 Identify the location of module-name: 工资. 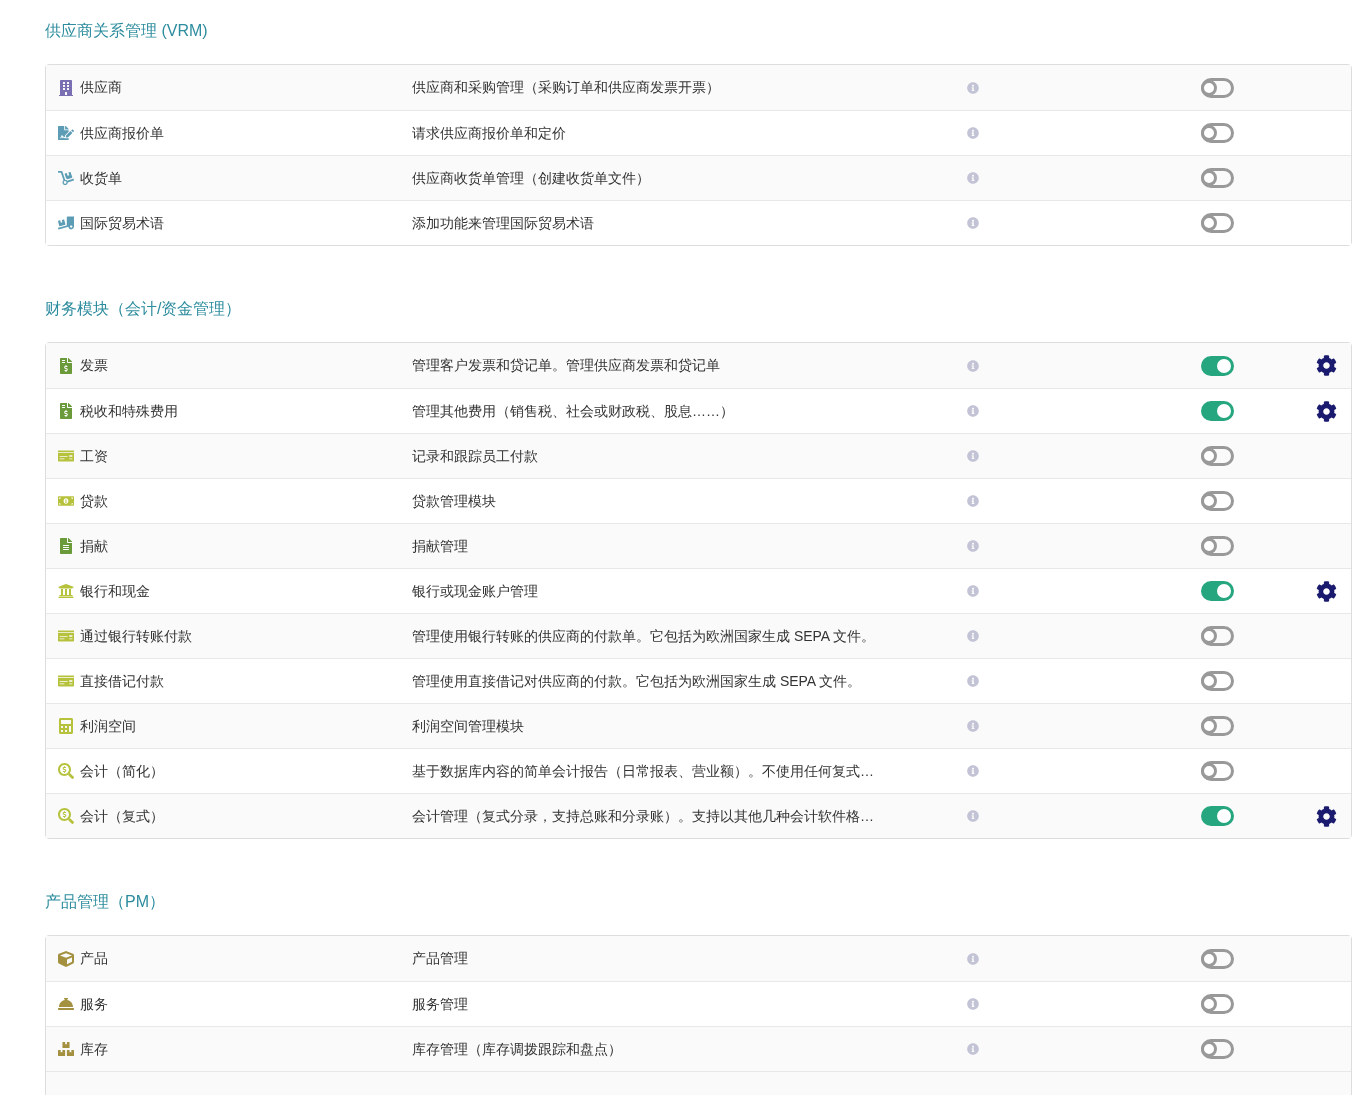
(94, 456).